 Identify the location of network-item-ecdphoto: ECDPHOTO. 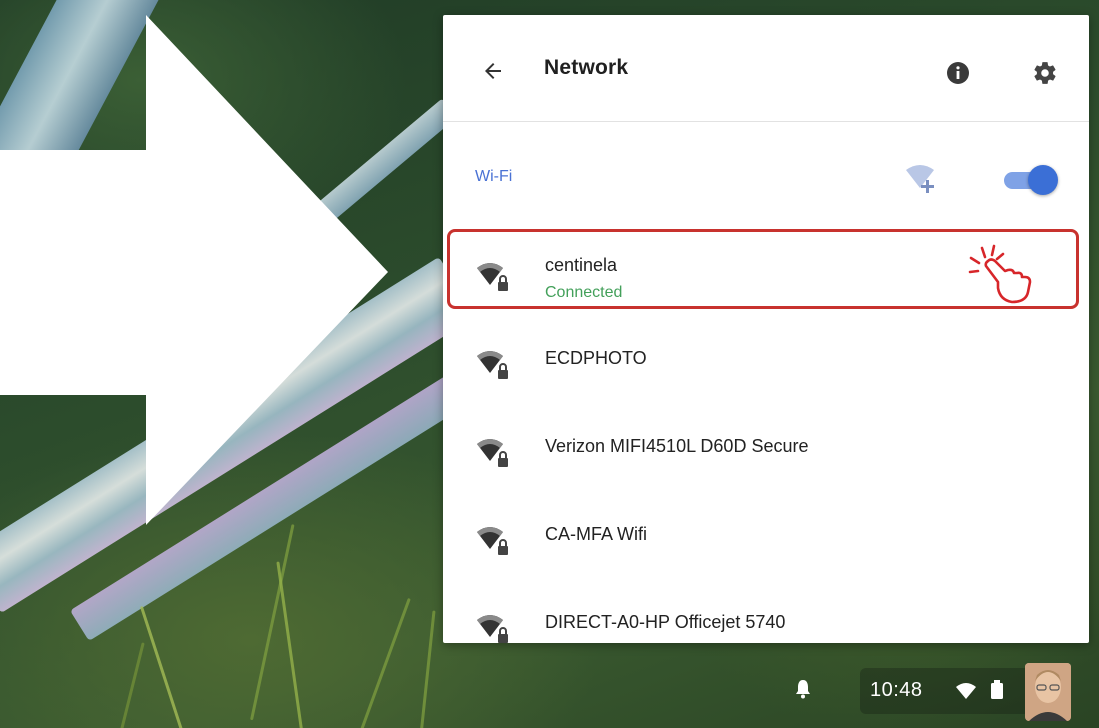
(766, 358).